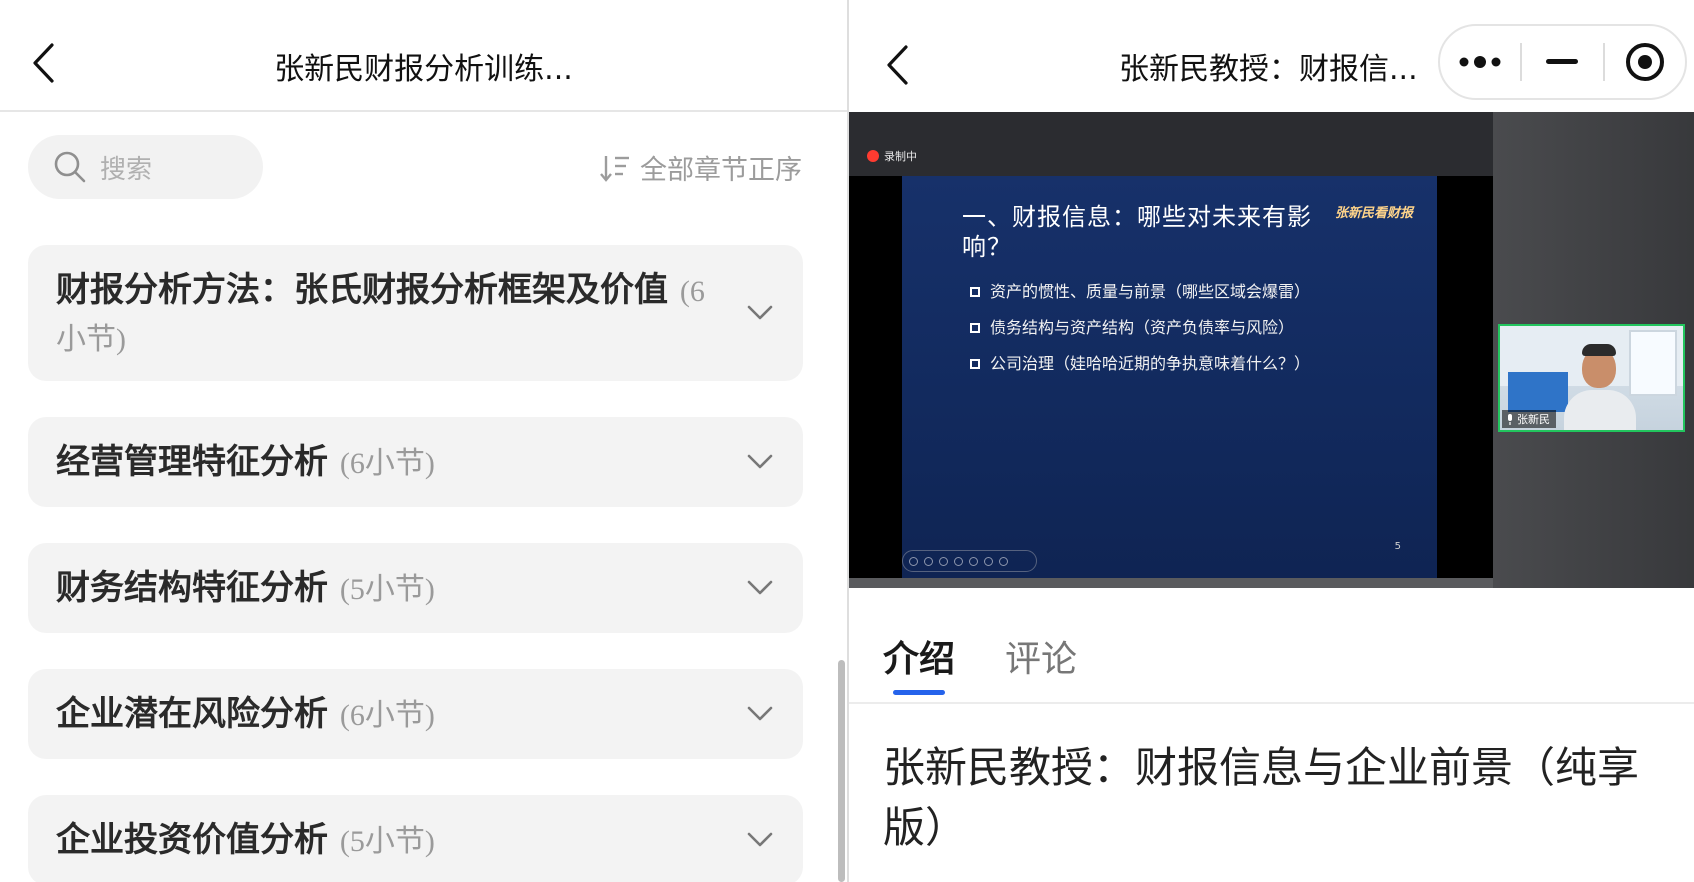 This screenshot has height=882, width=1694. I want to click on chapter-item: 财务结构特征分析 (5小节), so click(415, 588).